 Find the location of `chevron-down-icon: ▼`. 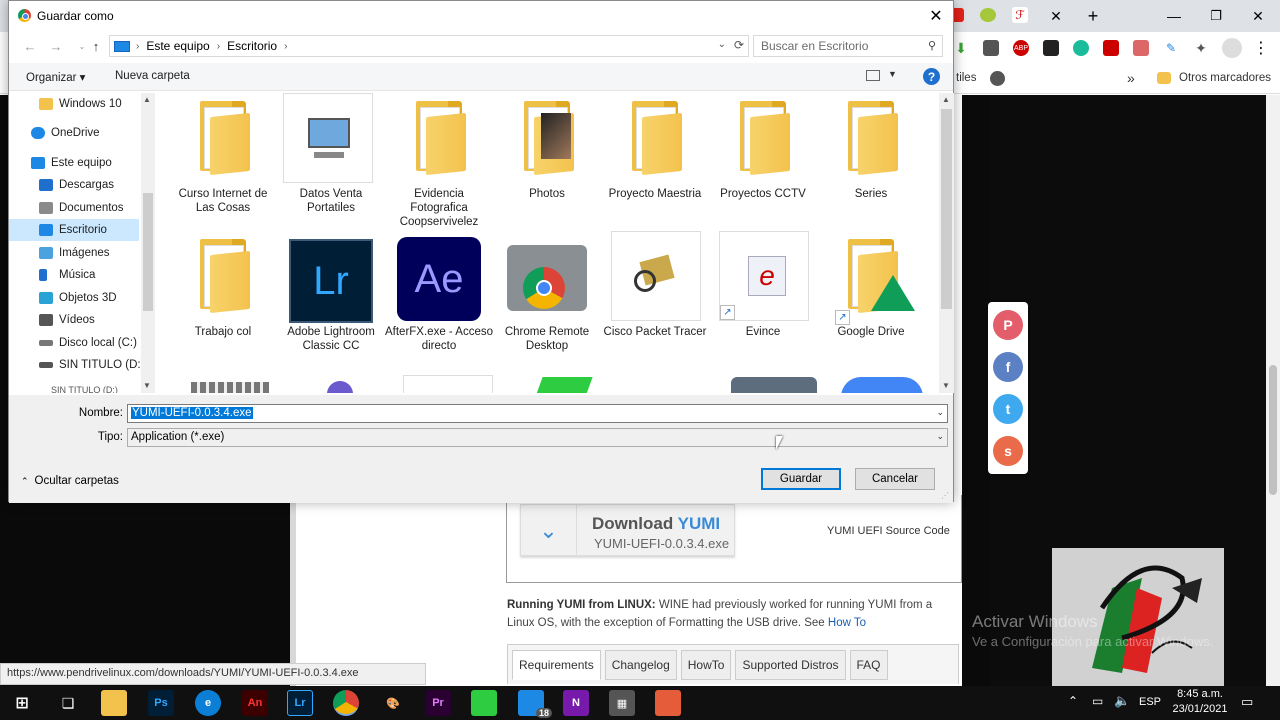

chevron-down-icon: ▼ is located at coordinates (892, 74).